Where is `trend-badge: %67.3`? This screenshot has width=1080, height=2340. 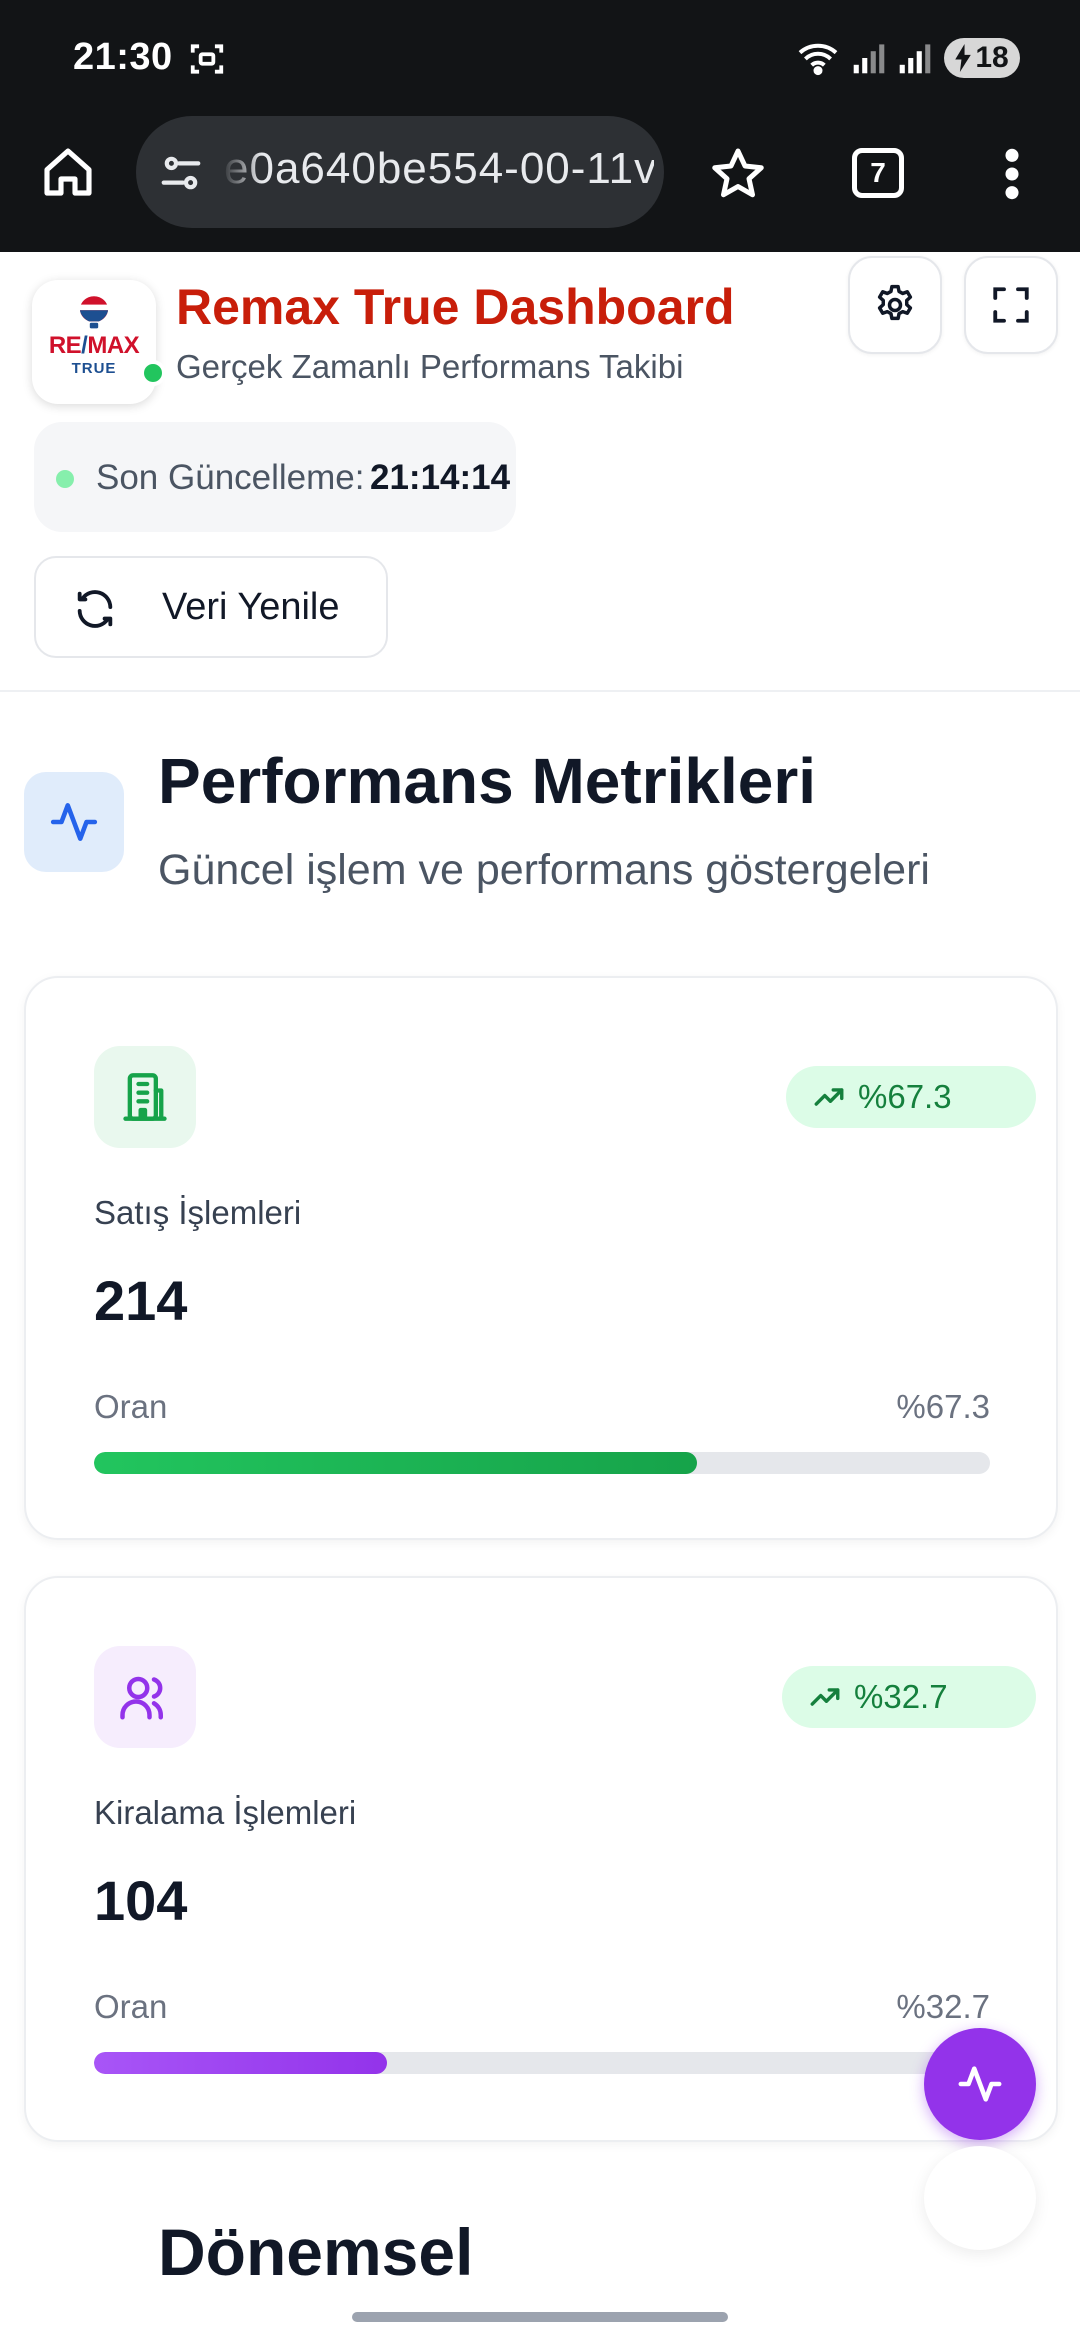
trend-badge: %67.3 is located at coordinates (911, 1097).